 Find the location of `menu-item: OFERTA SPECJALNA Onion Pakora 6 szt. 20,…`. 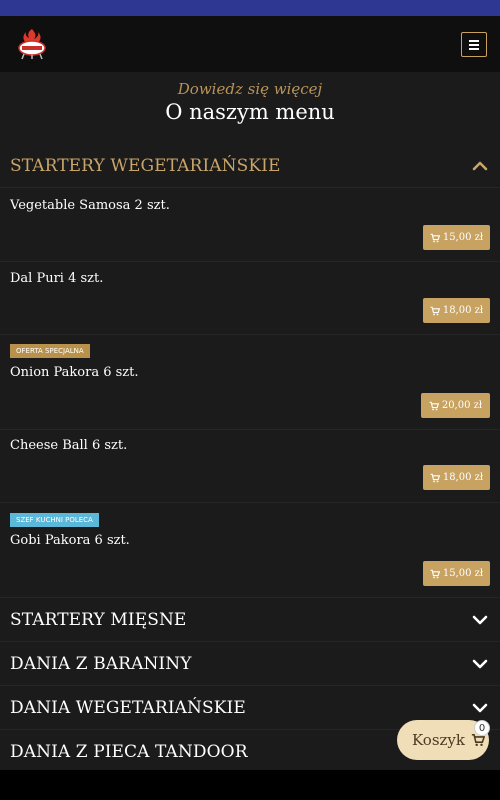

menu-item: OFERTA SPECJALNA Onion Pakora 6 szt. 20,… is located at coordinates (250, 382).